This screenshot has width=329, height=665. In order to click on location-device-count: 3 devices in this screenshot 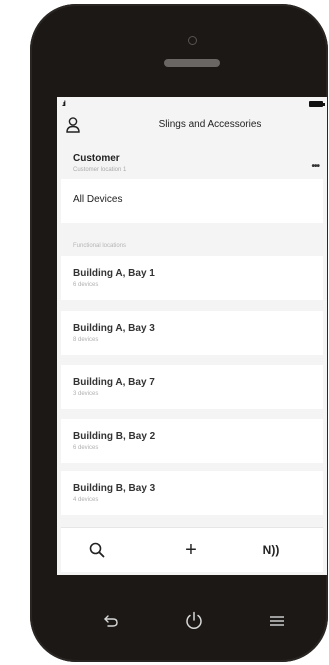, I will do `click(86, 394)`.